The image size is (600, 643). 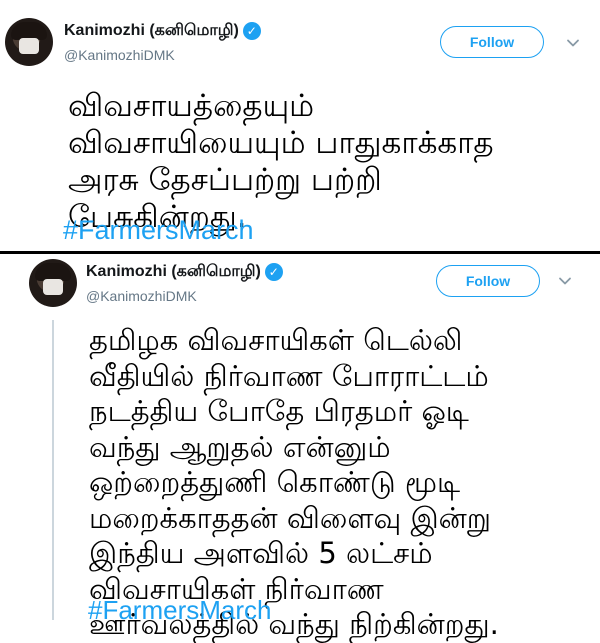 I want to click on author-display-name: Kanimozhi (கனிமொழி), so click(x=173, y=272).